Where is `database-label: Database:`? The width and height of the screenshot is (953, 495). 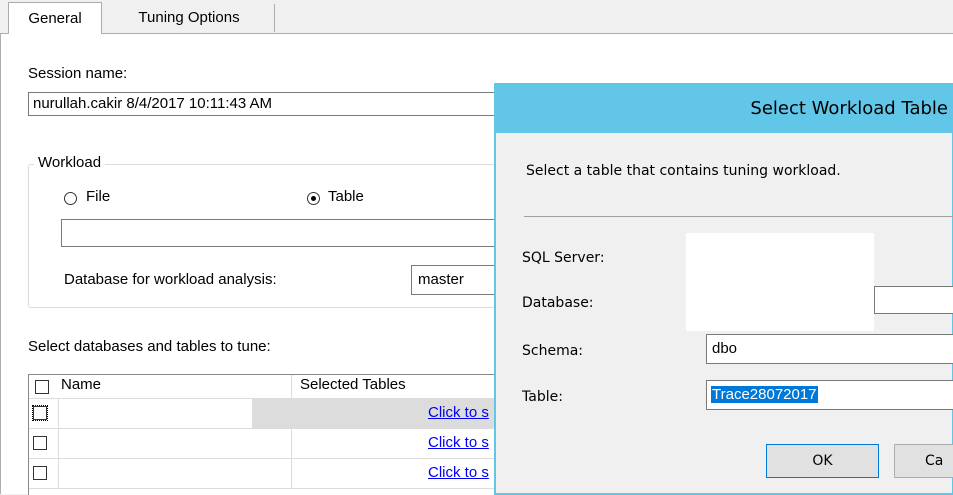
database-label: Database: is located at coordinates (558, 303).